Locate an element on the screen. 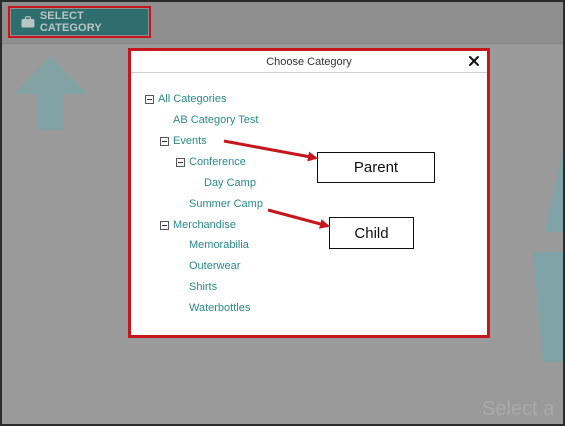 Image resolution: width=565 pixels, height=426 pixels. tree-node-label: Day Camp is located at coordinates (230, 183).